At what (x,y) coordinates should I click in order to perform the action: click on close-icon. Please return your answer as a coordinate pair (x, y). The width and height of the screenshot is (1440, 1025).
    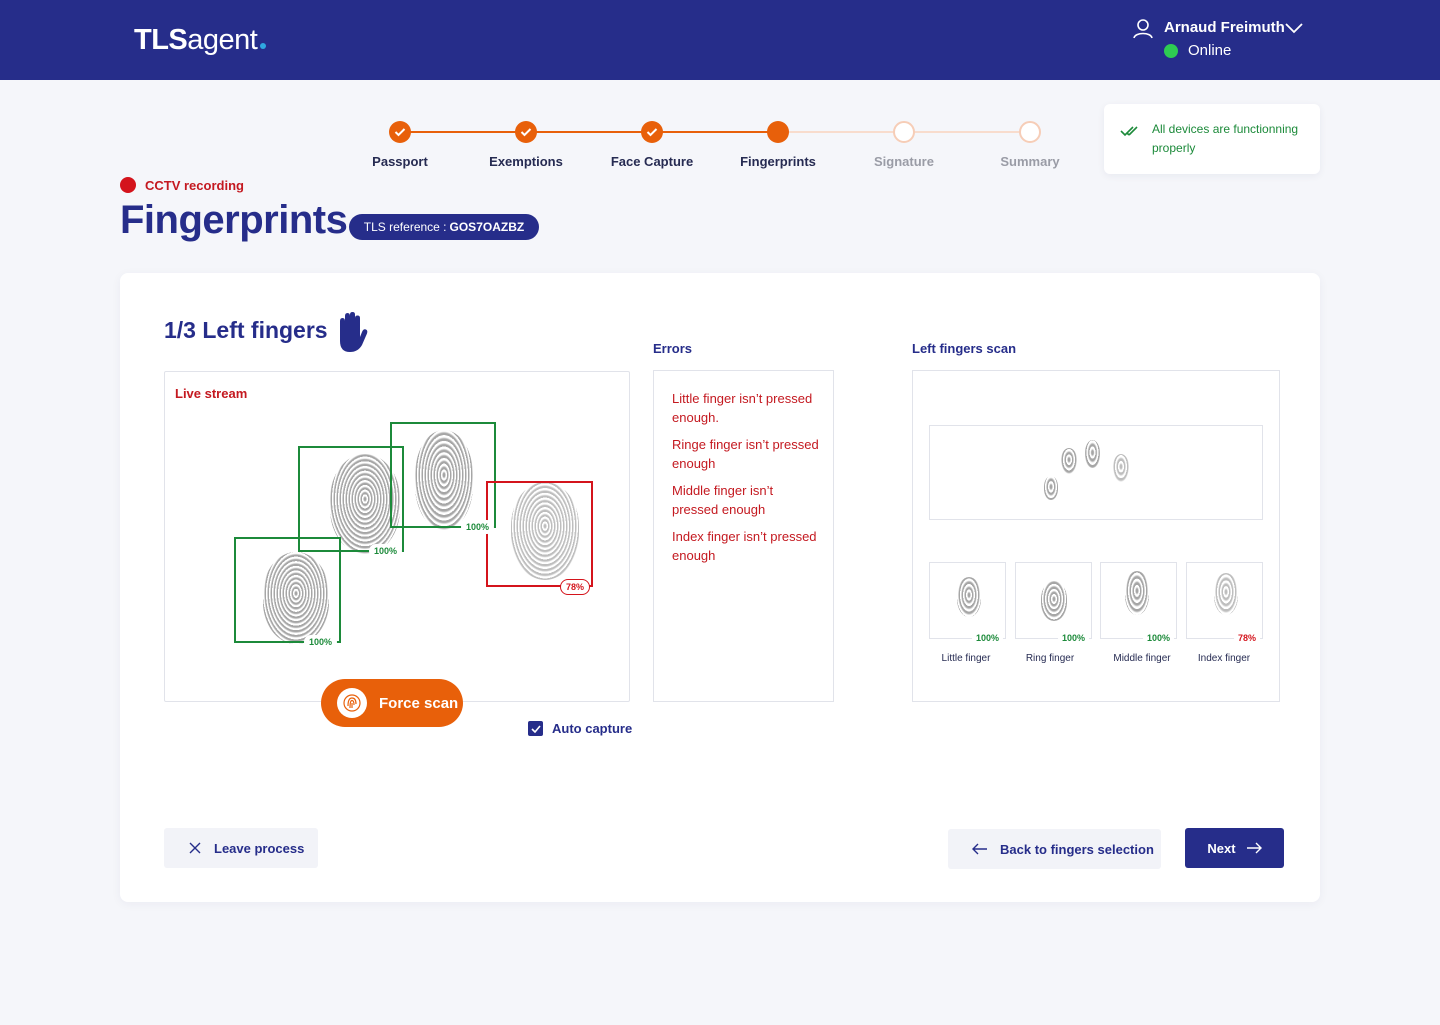
    Looking at the image, I should click on (195, 848).